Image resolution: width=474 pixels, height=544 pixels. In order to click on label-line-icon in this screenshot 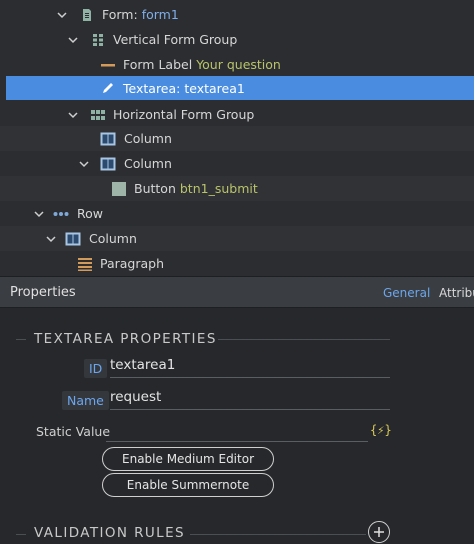, I will do `click(108, 65)`.